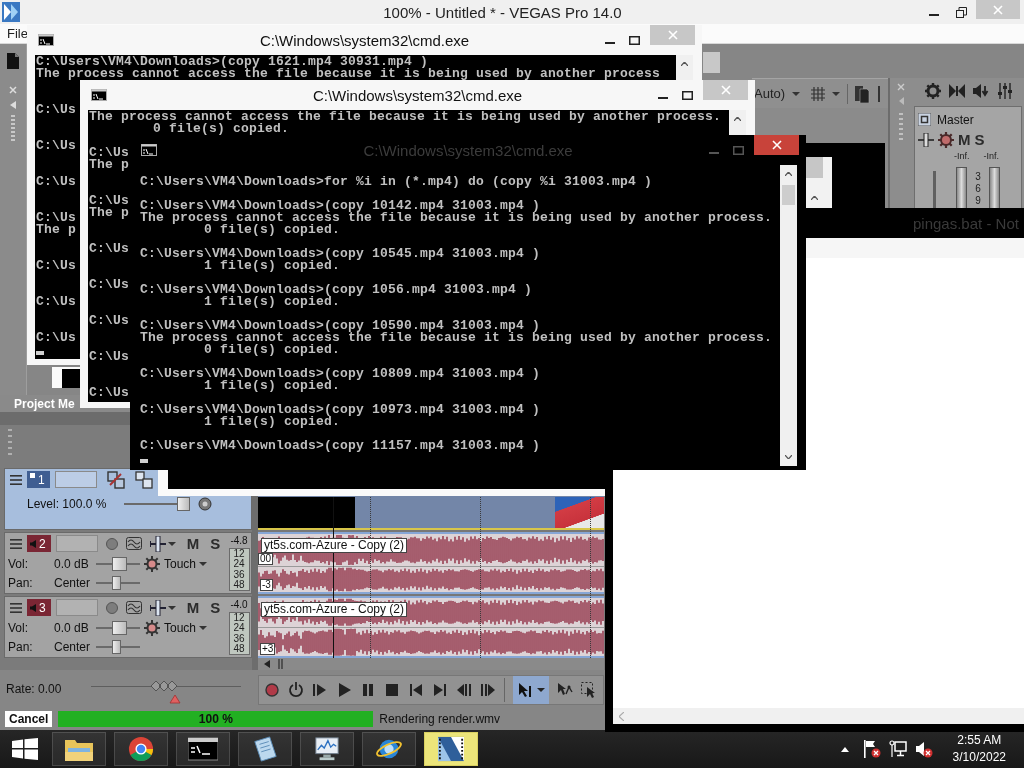  I want to click on play-from-start-icon, so click(320, 690).